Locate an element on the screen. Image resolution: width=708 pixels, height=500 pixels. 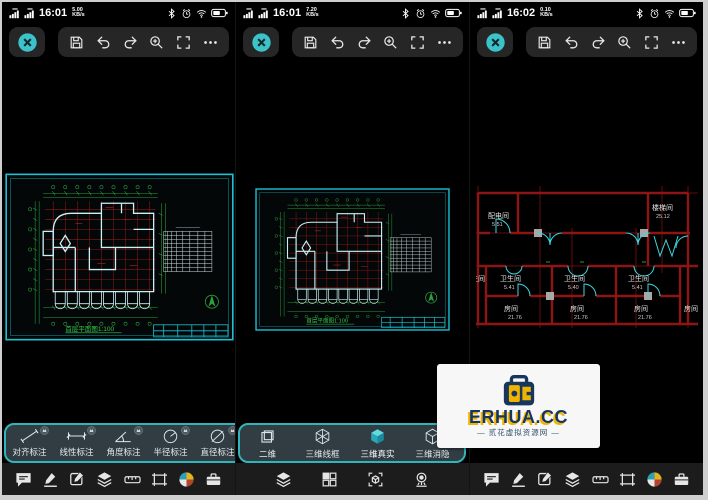
svg-text: 5.40 is located at coordinates (573, 288).